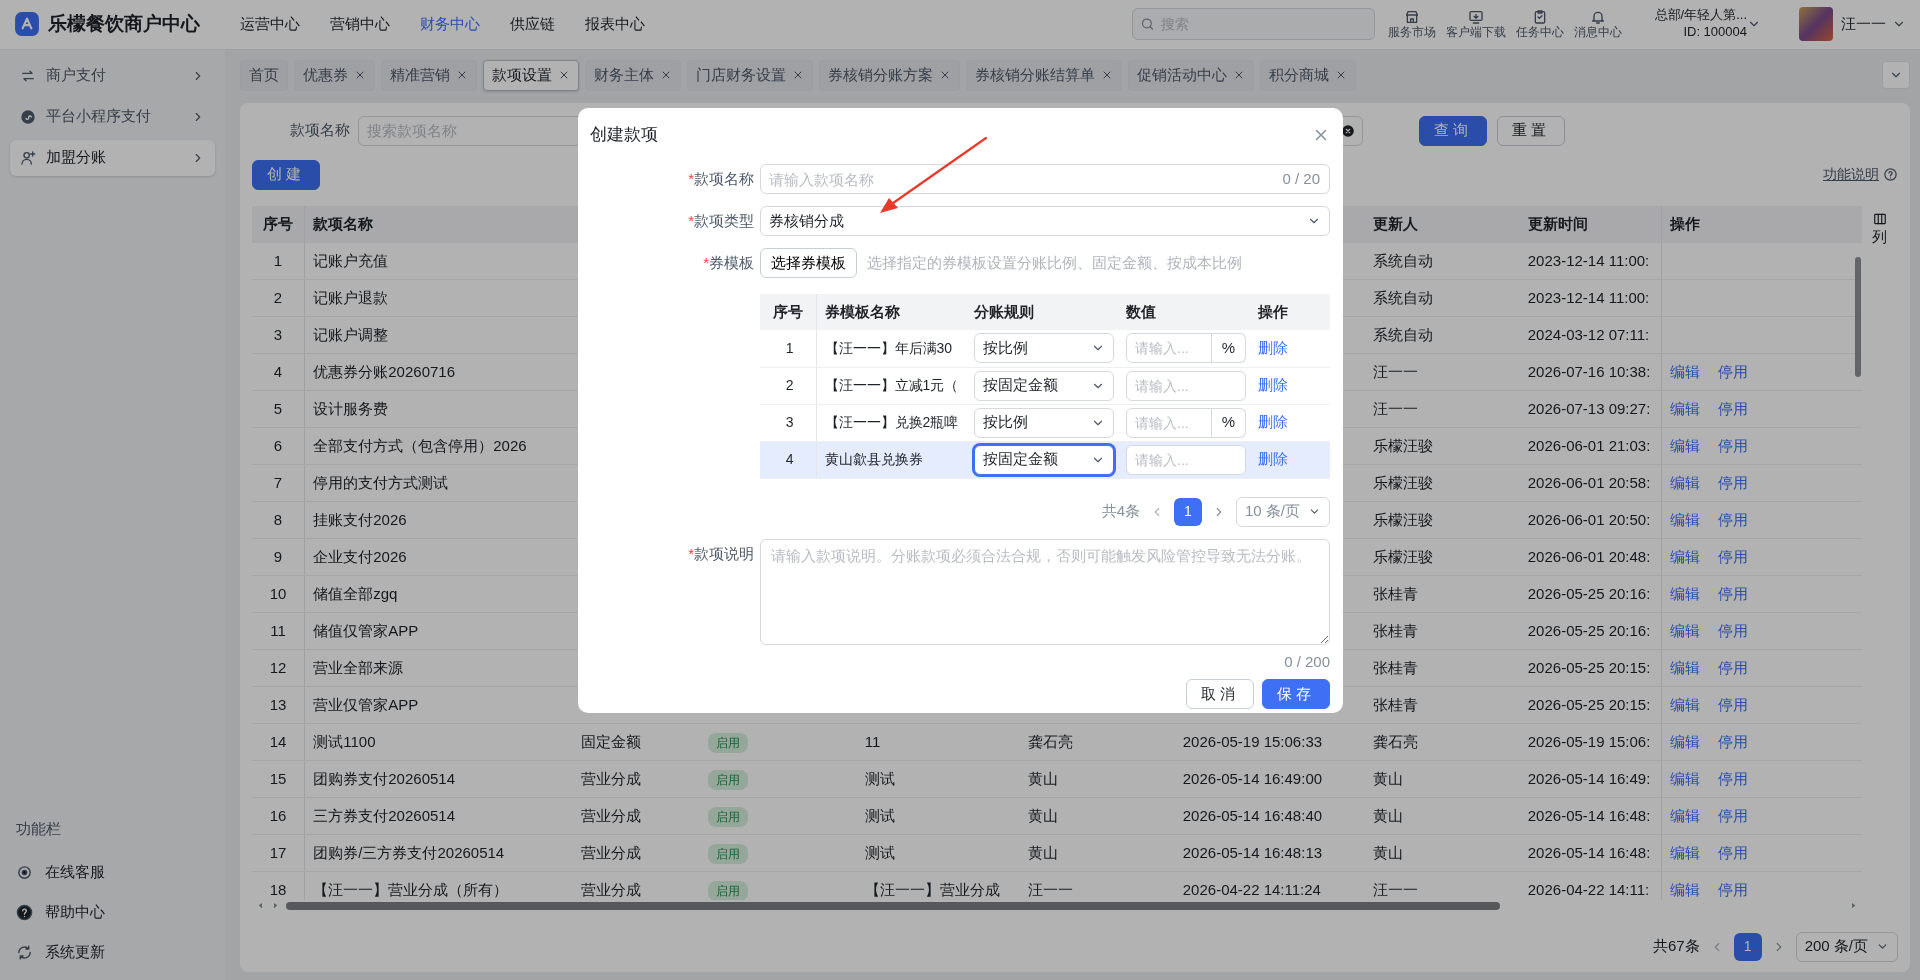 The width and height of the screenshot is (1920, 980). Describe the element at coordinates (1296, 694) in the screenshot. I see `dialog-button: 保存` at that location.